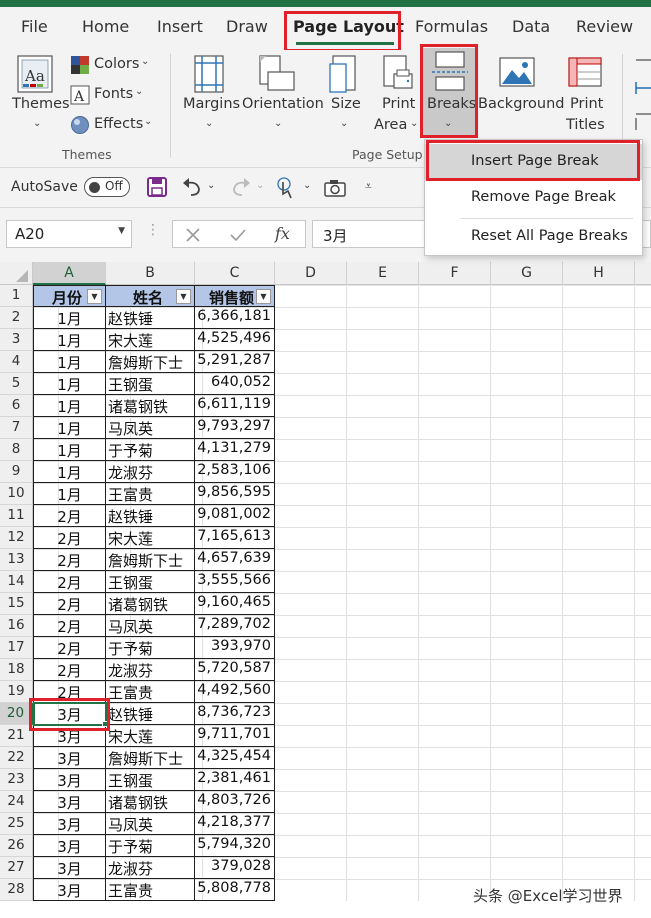 This screenshot has height=918, width=651. Describe the element at coordinates (16, 516) in the screenshot. I see `row-header: 11` at that location.